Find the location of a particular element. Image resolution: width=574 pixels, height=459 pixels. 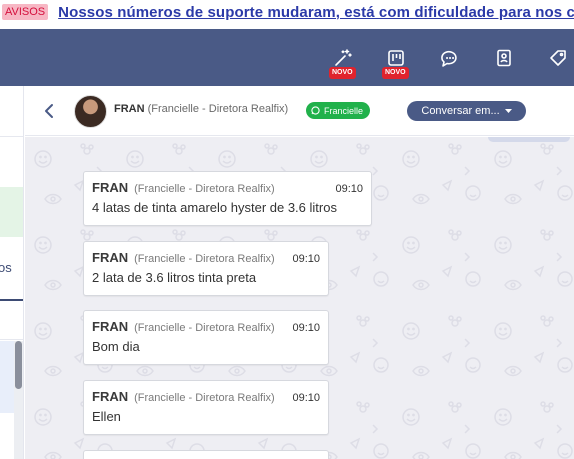

tab-label: os is located at coordinates (6, 267).